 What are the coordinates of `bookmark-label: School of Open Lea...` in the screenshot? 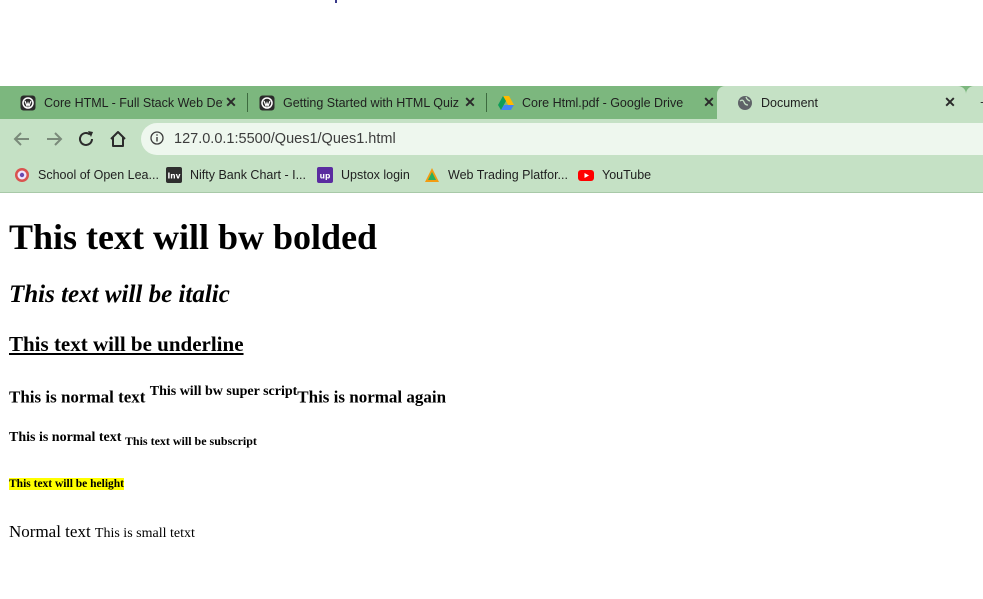 It's located at (98, 175).